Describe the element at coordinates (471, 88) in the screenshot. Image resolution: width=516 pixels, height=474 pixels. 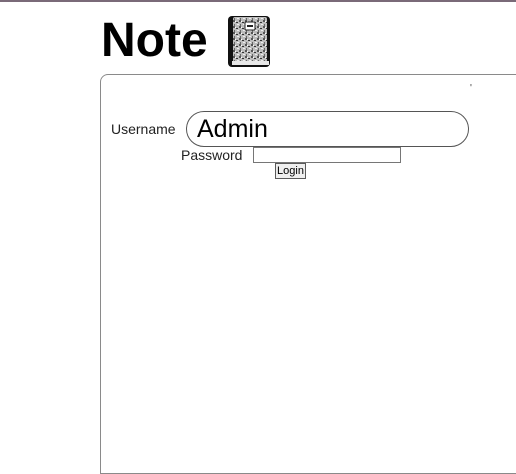
I see `corner-mark: '` at that location.